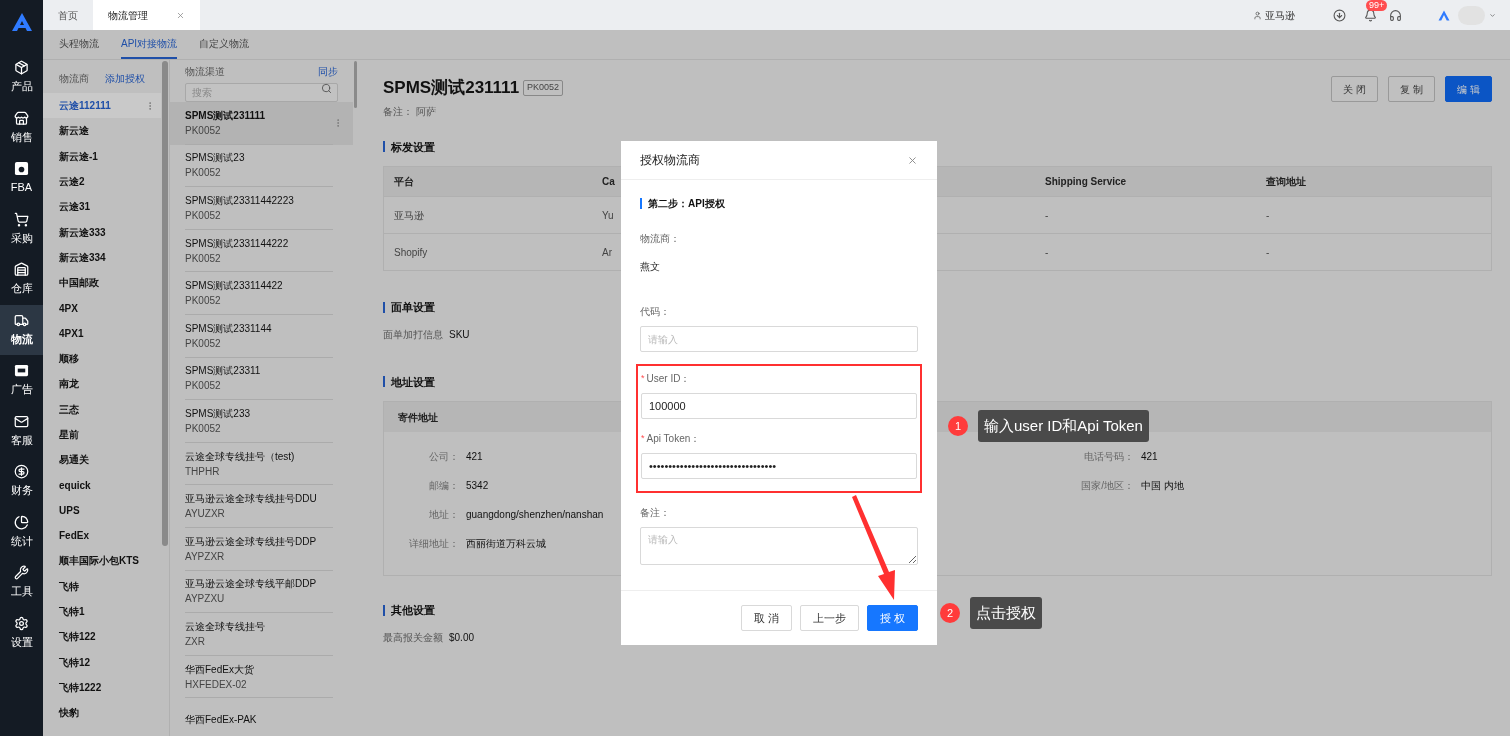  I want to click on code-tag: PK0052, so click(543, 88).